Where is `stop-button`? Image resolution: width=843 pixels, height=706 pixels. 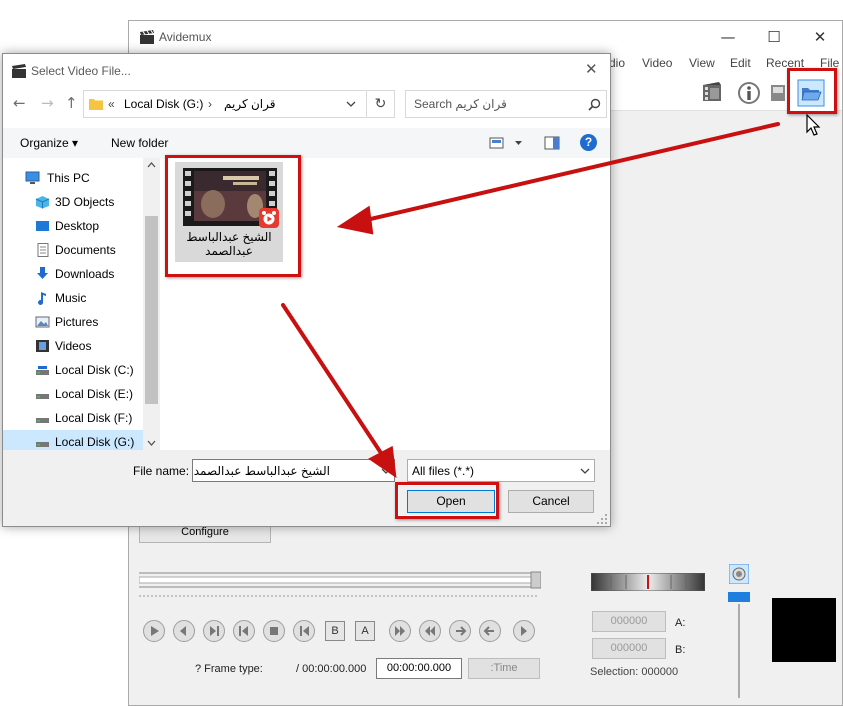 stop-button is located at coordinates (274, 631).